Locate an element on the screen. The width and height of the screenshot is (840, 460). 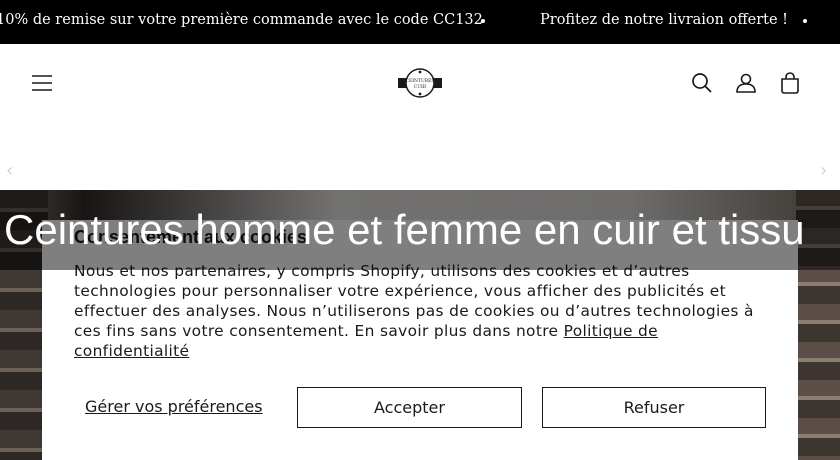
brand-logo: CEINTURES CUIR is located at coordinates (420, 83).